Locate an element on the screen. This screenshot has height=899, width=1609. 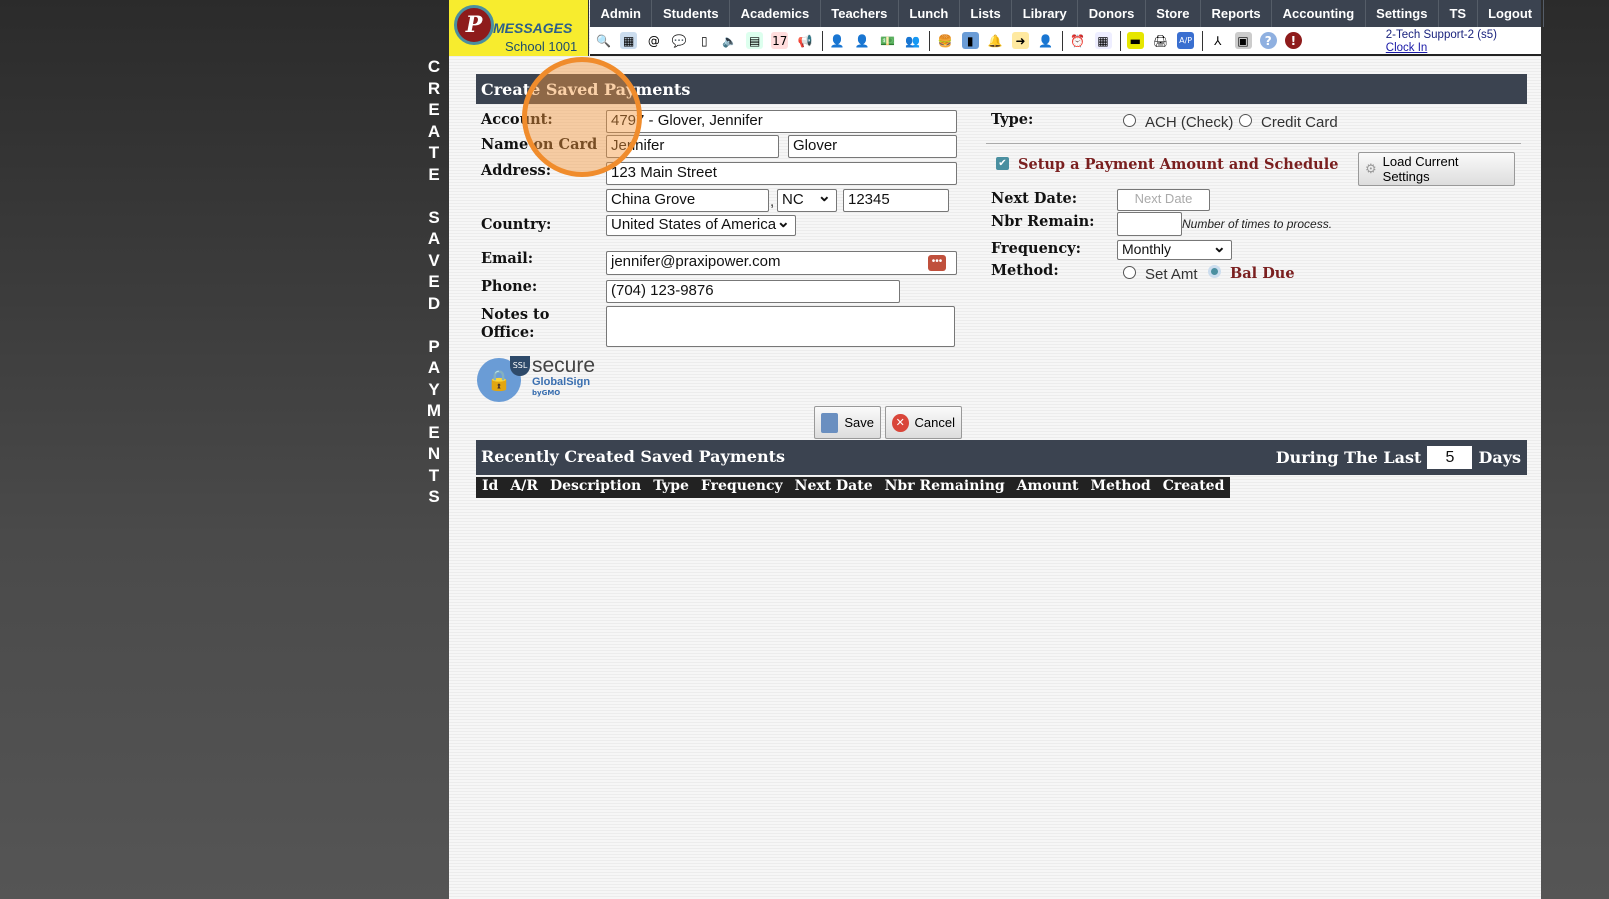
nbr-remain-label: Nbr Remain: is located at coordinates (1043, 221).